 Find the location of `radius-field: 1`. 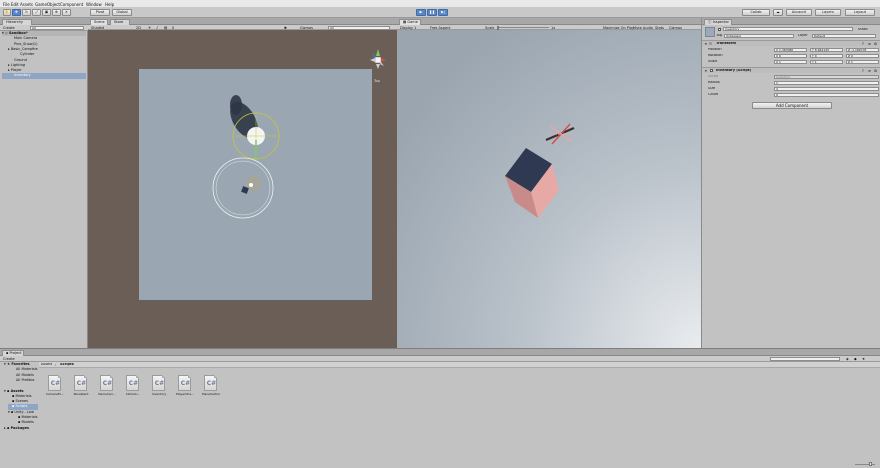

radius-field: 1 is located at coordinates (826, 82).